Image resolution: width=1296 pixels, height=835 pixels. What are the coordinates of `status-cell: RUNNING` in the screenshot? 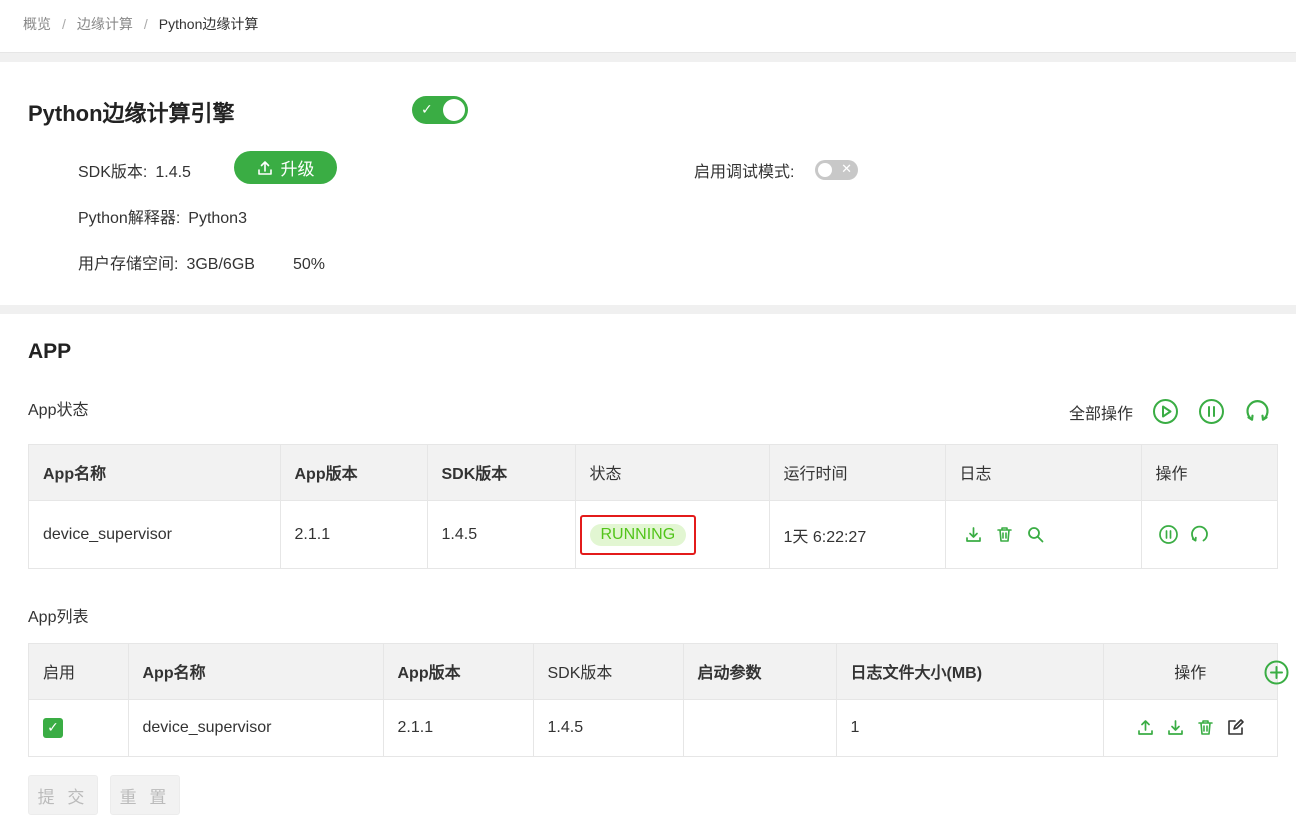 It's located at (672, 534).